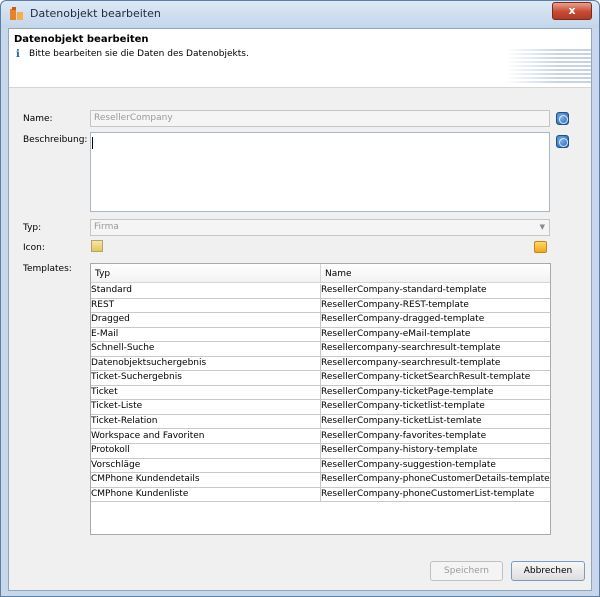 This screenshot has width=600, height=597. I want to click on text-cursor, so click(92, 143).